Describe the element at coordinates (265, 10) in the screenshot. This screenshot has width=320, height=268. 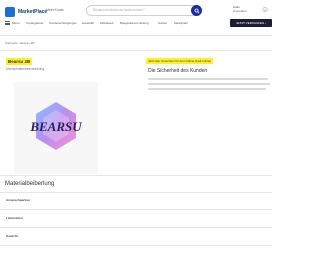
I see `user-icon: ☺` at that location.